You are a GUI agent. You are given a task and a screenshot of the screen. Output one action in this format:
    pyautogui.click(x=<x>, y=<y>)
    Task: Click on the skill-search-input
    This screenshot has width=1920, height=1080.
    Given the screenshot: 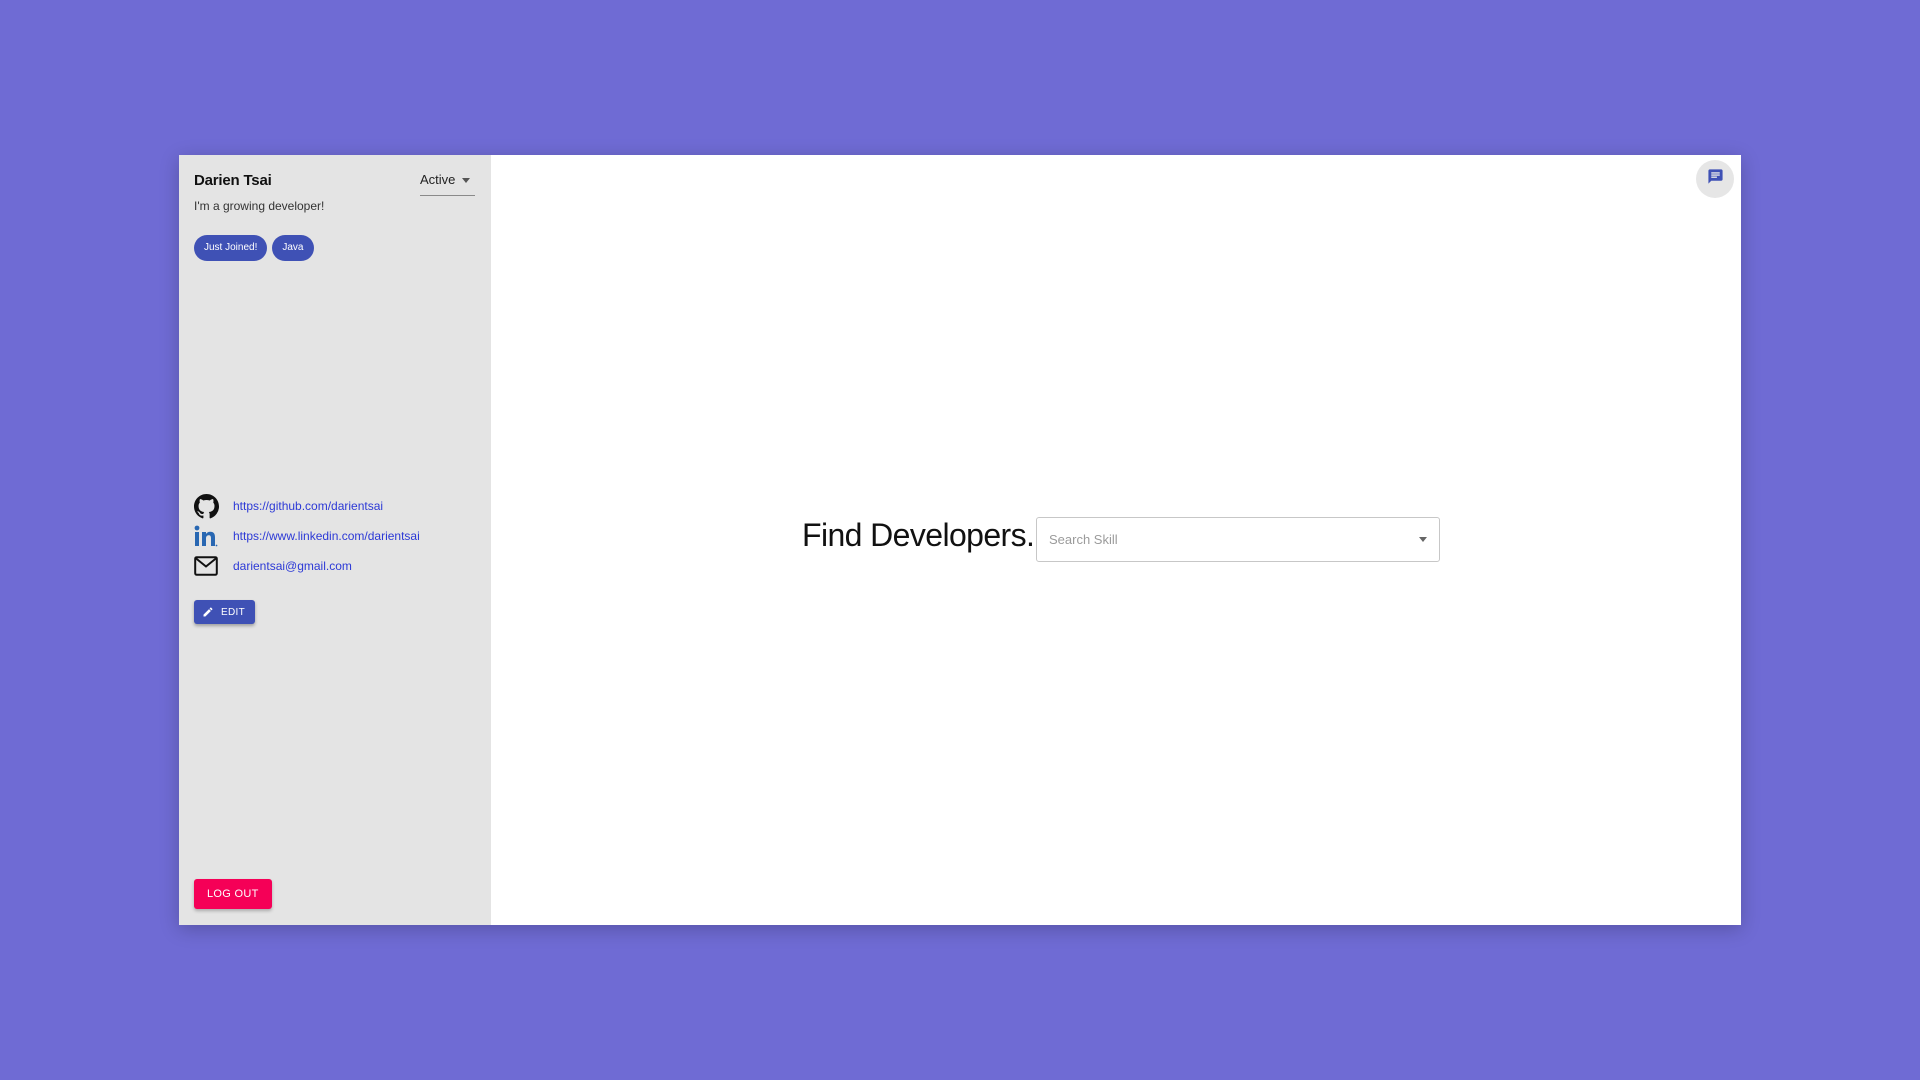 What is the action you would take?
    pyautogui.click(x=1228, y=539)
    